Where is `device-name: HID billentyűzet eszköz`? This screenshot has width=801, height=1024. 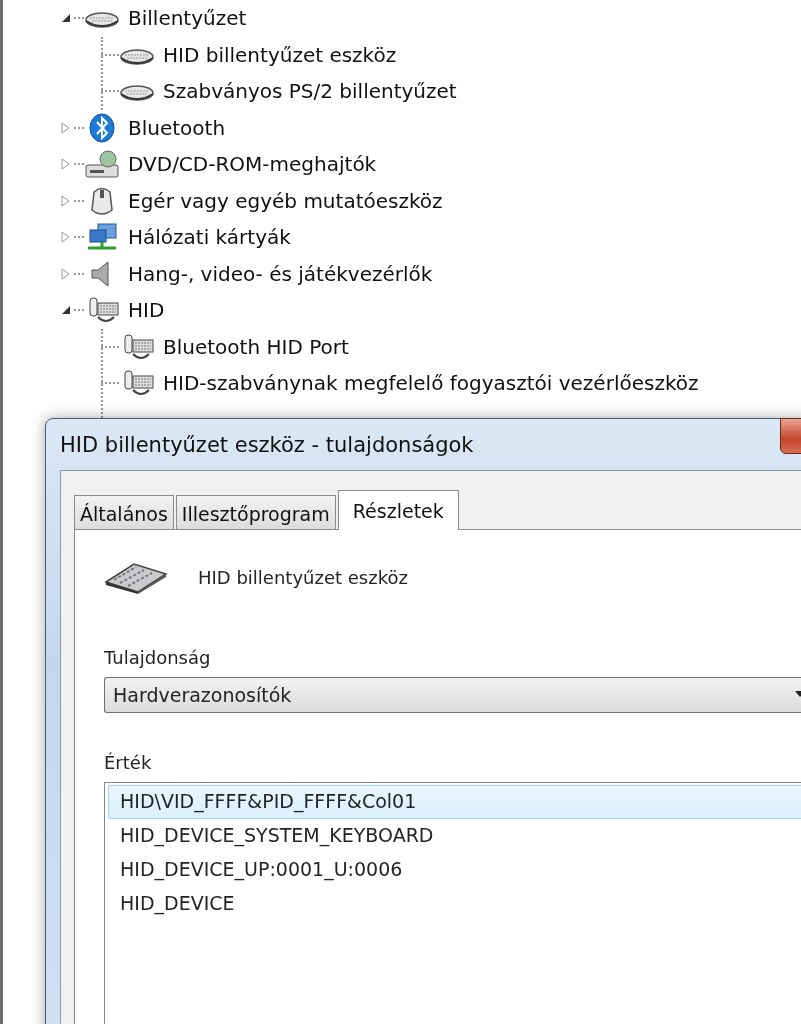
device-name: HID billentyűzet eszköz is located at coordinates (303, 577).